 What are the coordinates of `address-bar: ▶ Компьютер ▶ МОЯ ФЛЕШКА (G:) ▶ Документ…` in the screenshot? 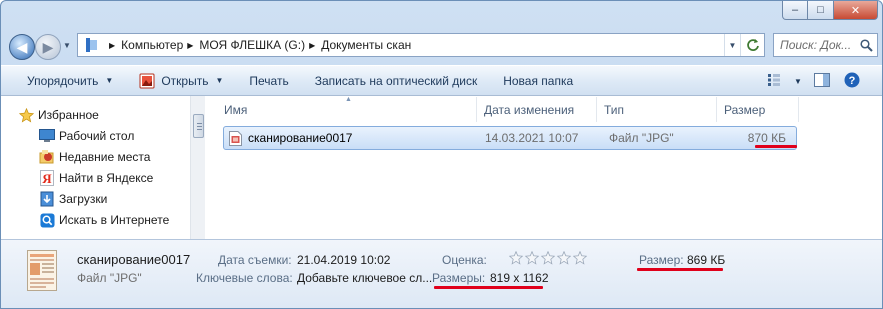 It's located at (421, 45).